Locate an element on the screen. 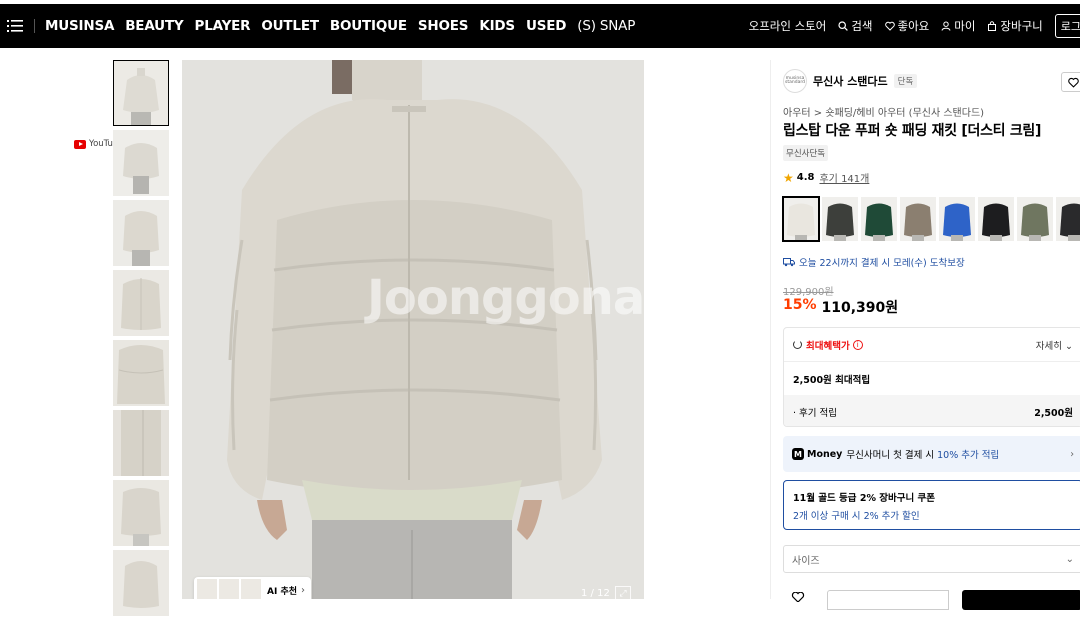 The image size is (1080, 620). musinsa-money-banner: M Money 무신사머니 첫 결제 시 10% 추가 적립 › is located at coordinates (931, 454).